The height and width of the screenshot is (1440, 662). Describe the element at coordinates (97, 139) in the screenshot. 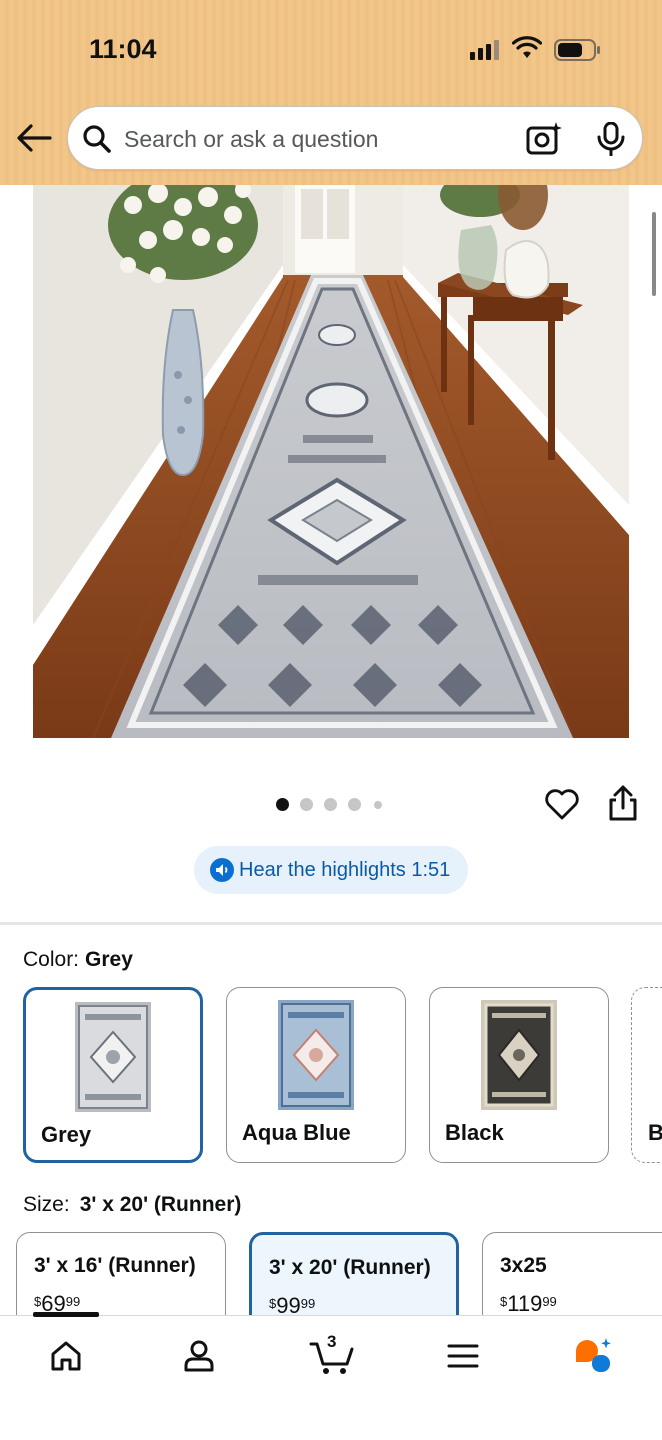

I see `search-icon` at that location.